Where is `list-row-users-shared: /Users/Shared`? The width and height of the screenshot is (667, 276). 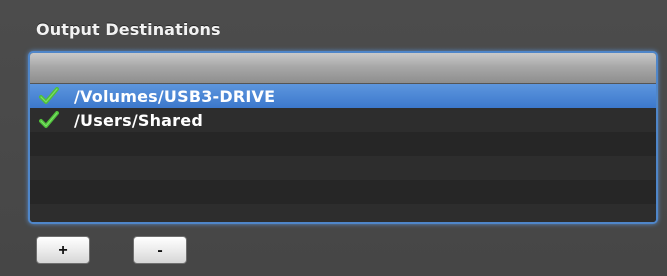 list-row-users-shared: /Users/Shared is located at coordinates (343, 120).